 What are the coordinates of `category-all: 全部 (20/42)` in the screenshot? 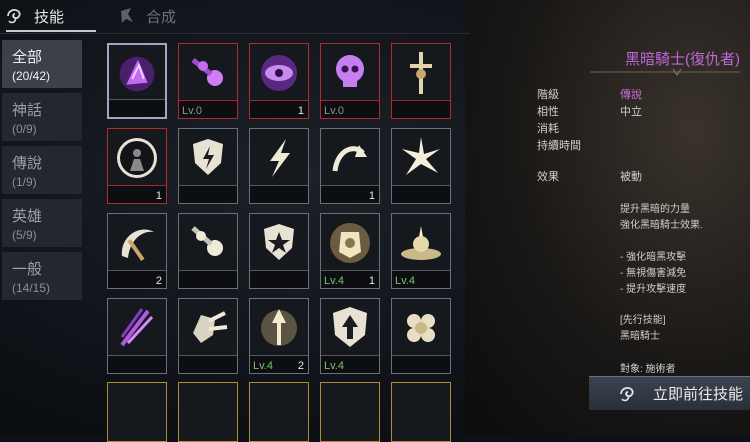 It's located at (42, 64).